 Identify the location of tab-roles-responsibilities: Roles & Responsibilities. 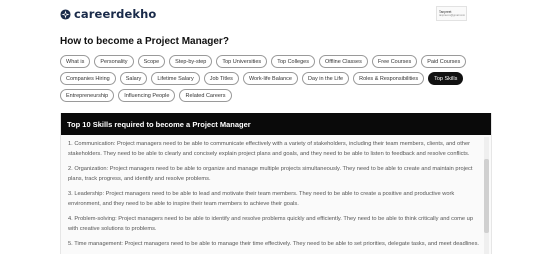
(389, 78).